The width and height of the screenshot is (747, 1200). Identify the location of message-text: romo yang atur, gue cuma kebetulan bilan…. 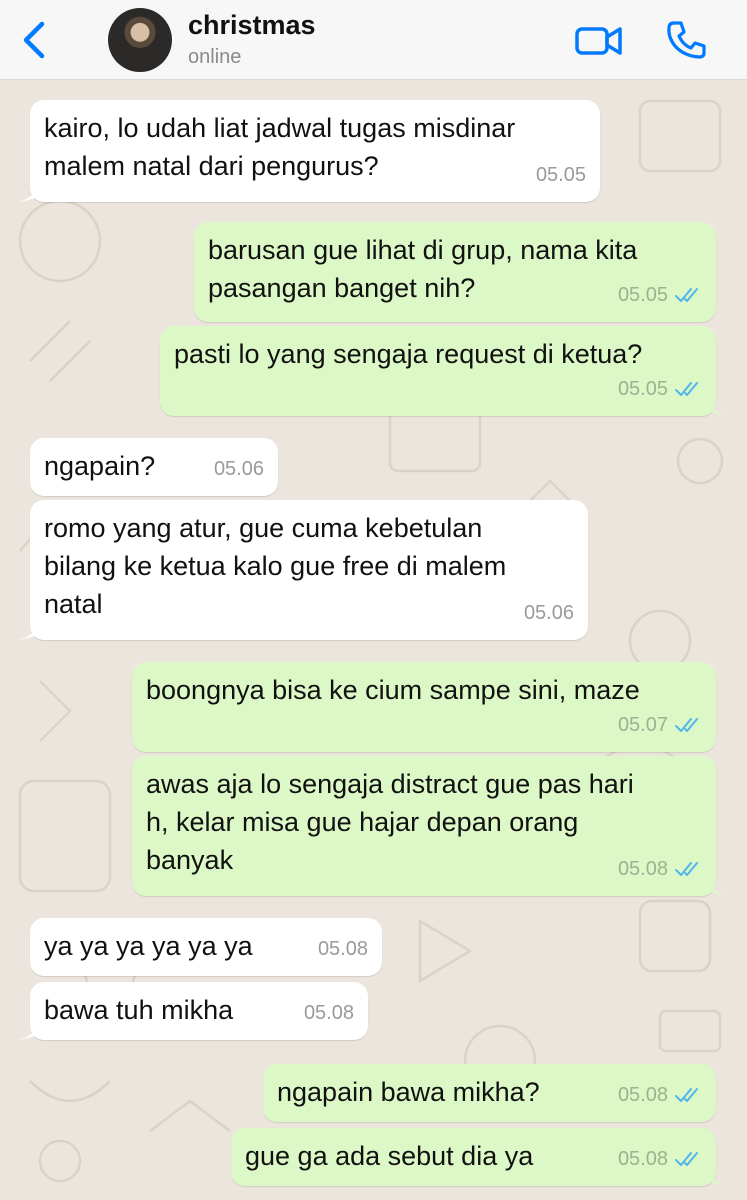
(275, 566).